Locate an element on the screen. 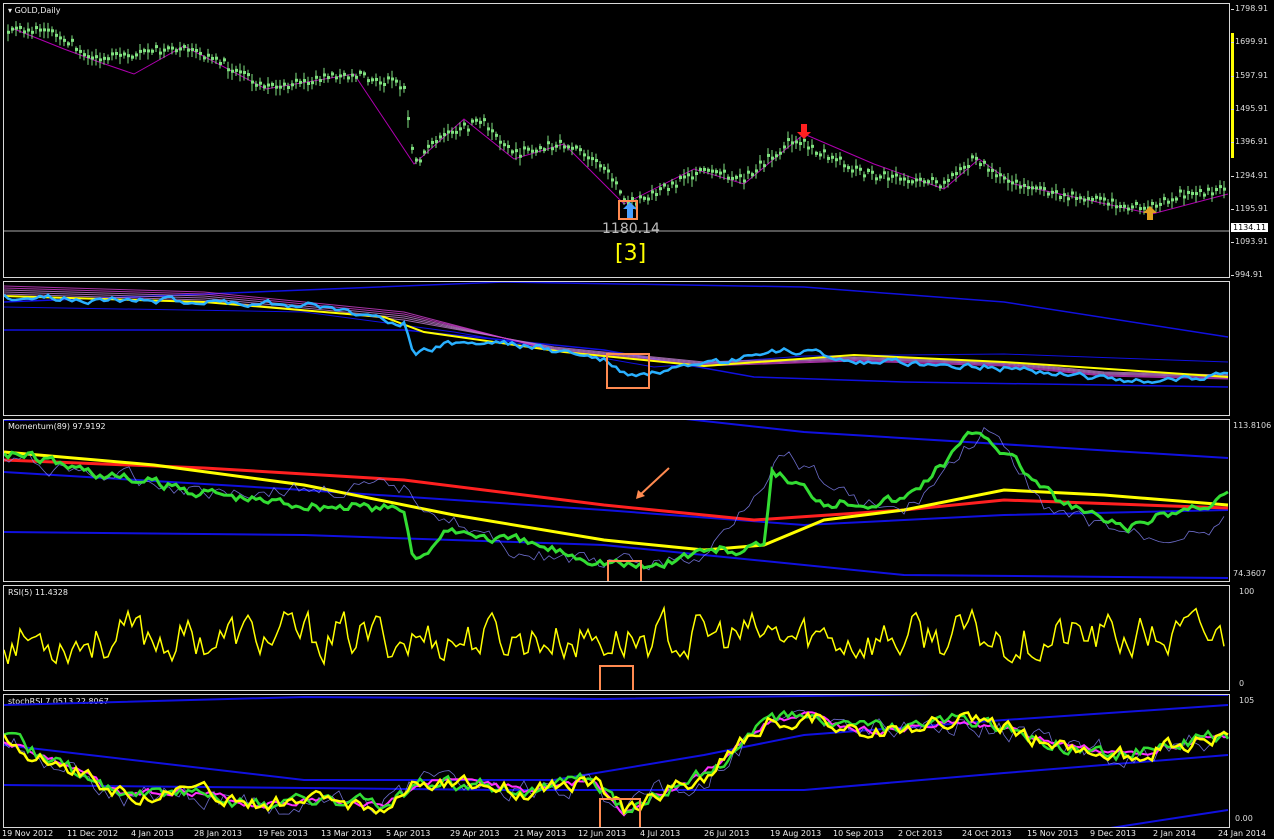  rsi-axis-bottom: 0 is located at coordinates (1242, 683).